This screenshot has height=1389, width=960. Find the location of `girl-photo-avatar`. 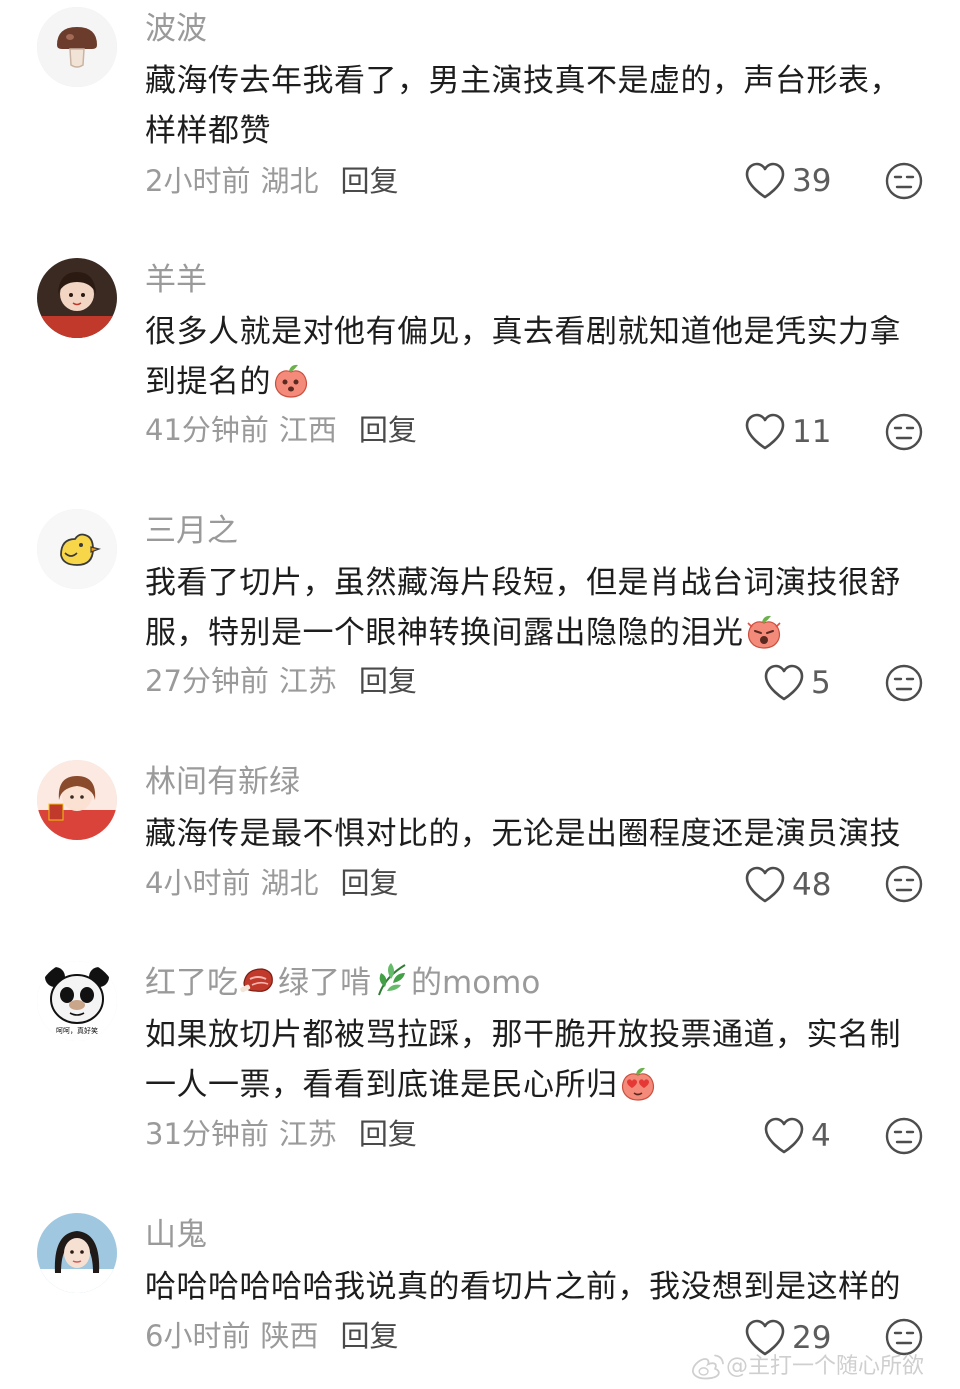

girl-photo-avatar is located at coordinates (77, 298).